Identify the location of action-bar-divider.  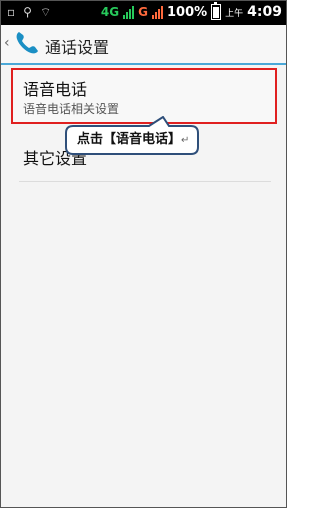
(143, 64).